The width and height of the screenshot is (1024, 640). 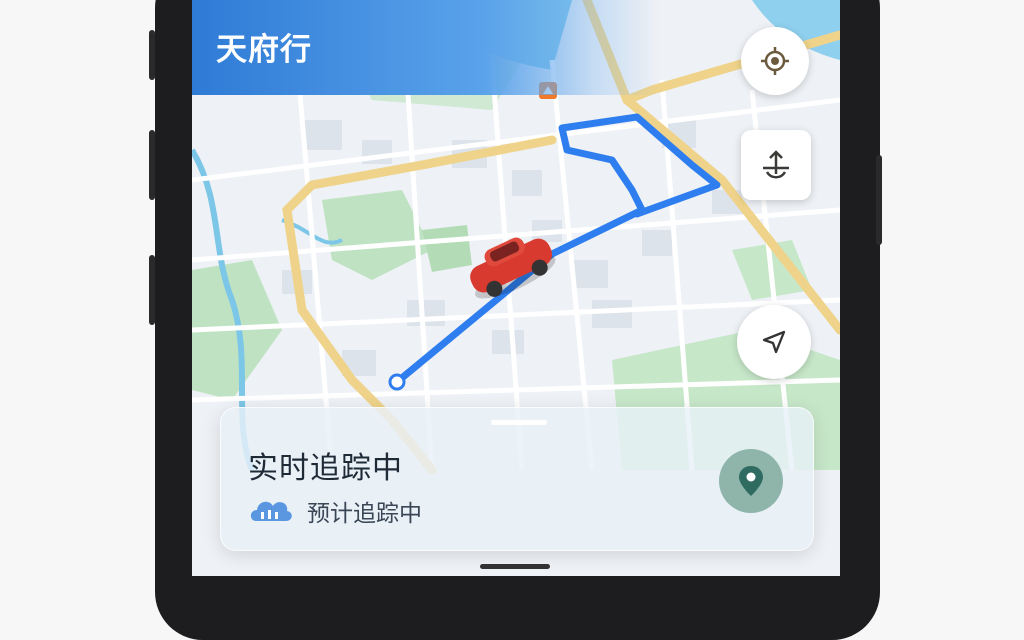 What do you see at coordinates (264, 50) in the screenshot?
I see `app-title: 天府行` at bounding box center [264, 50].